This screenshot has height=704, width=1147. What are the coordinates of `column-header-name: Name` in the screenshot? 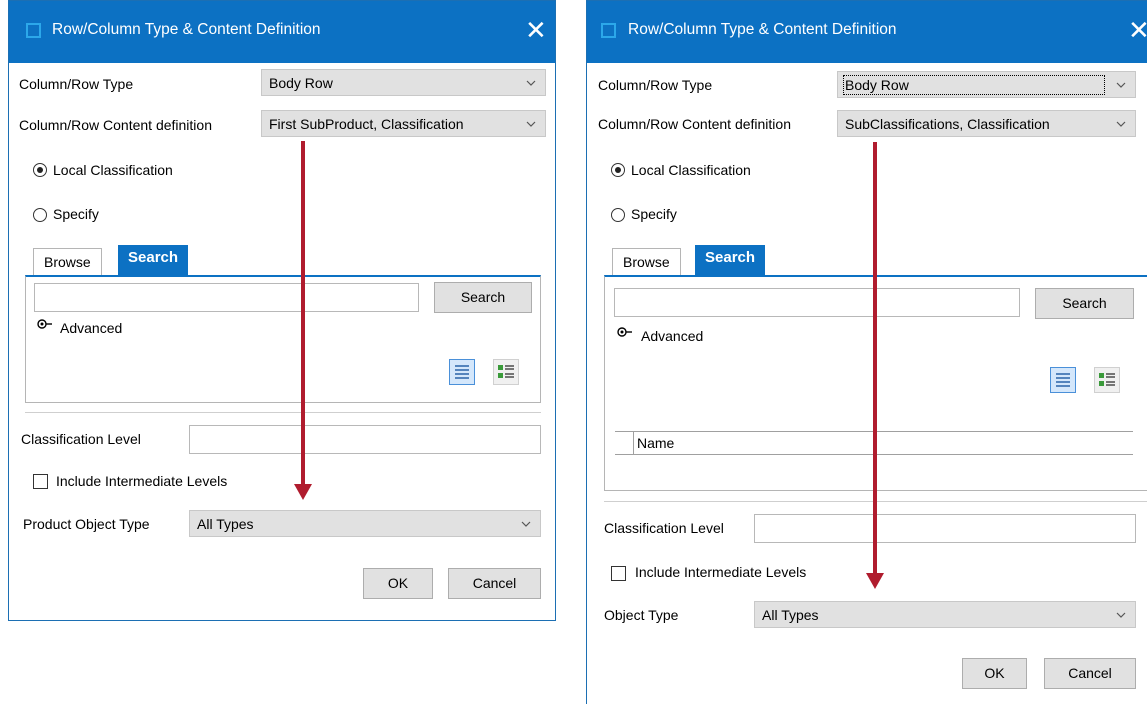 It's located at (655, 443).